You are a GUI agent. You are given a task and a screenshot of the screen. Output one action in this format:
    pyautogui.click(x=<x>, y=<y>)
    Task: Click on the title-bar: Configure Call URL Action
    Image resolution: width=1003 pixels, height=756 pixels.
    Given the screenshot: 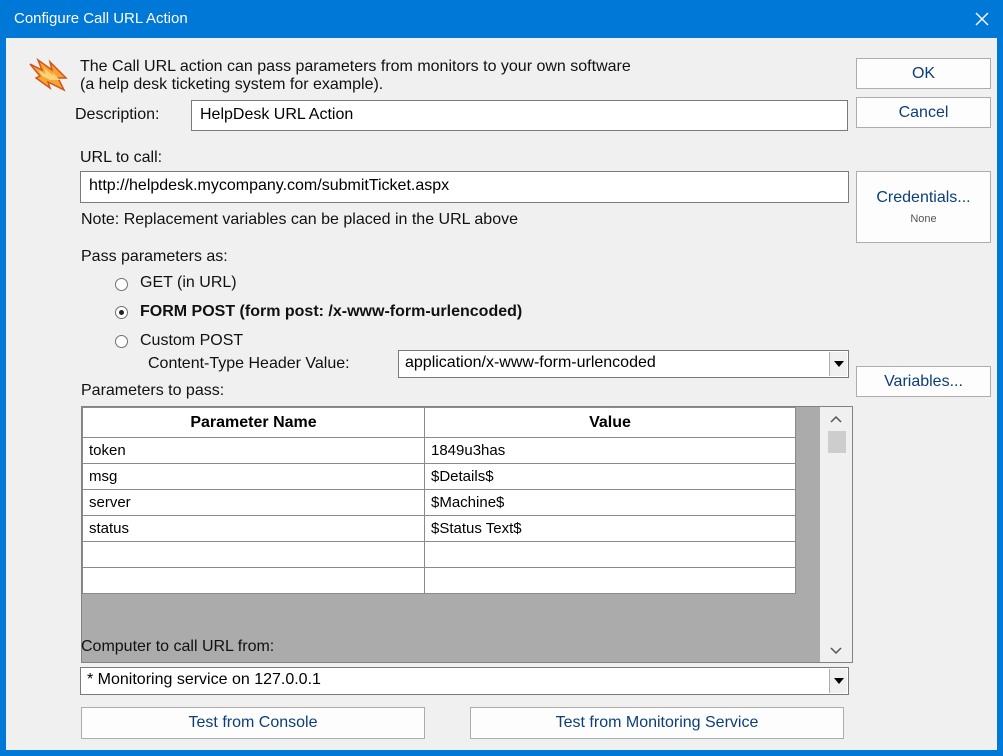 What is the action you would take?
    pyautogui.click(x=501, y=19)
    